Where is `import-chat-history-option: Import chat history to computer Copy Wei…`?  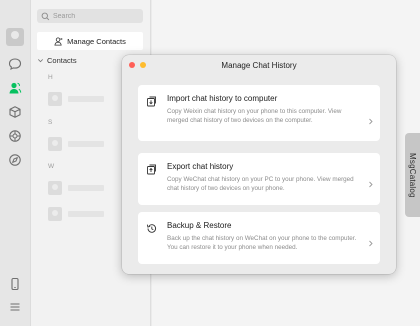
import-chat-history-option: Import chat history to computer Copy Wei… is located at coordinates (259, 113).